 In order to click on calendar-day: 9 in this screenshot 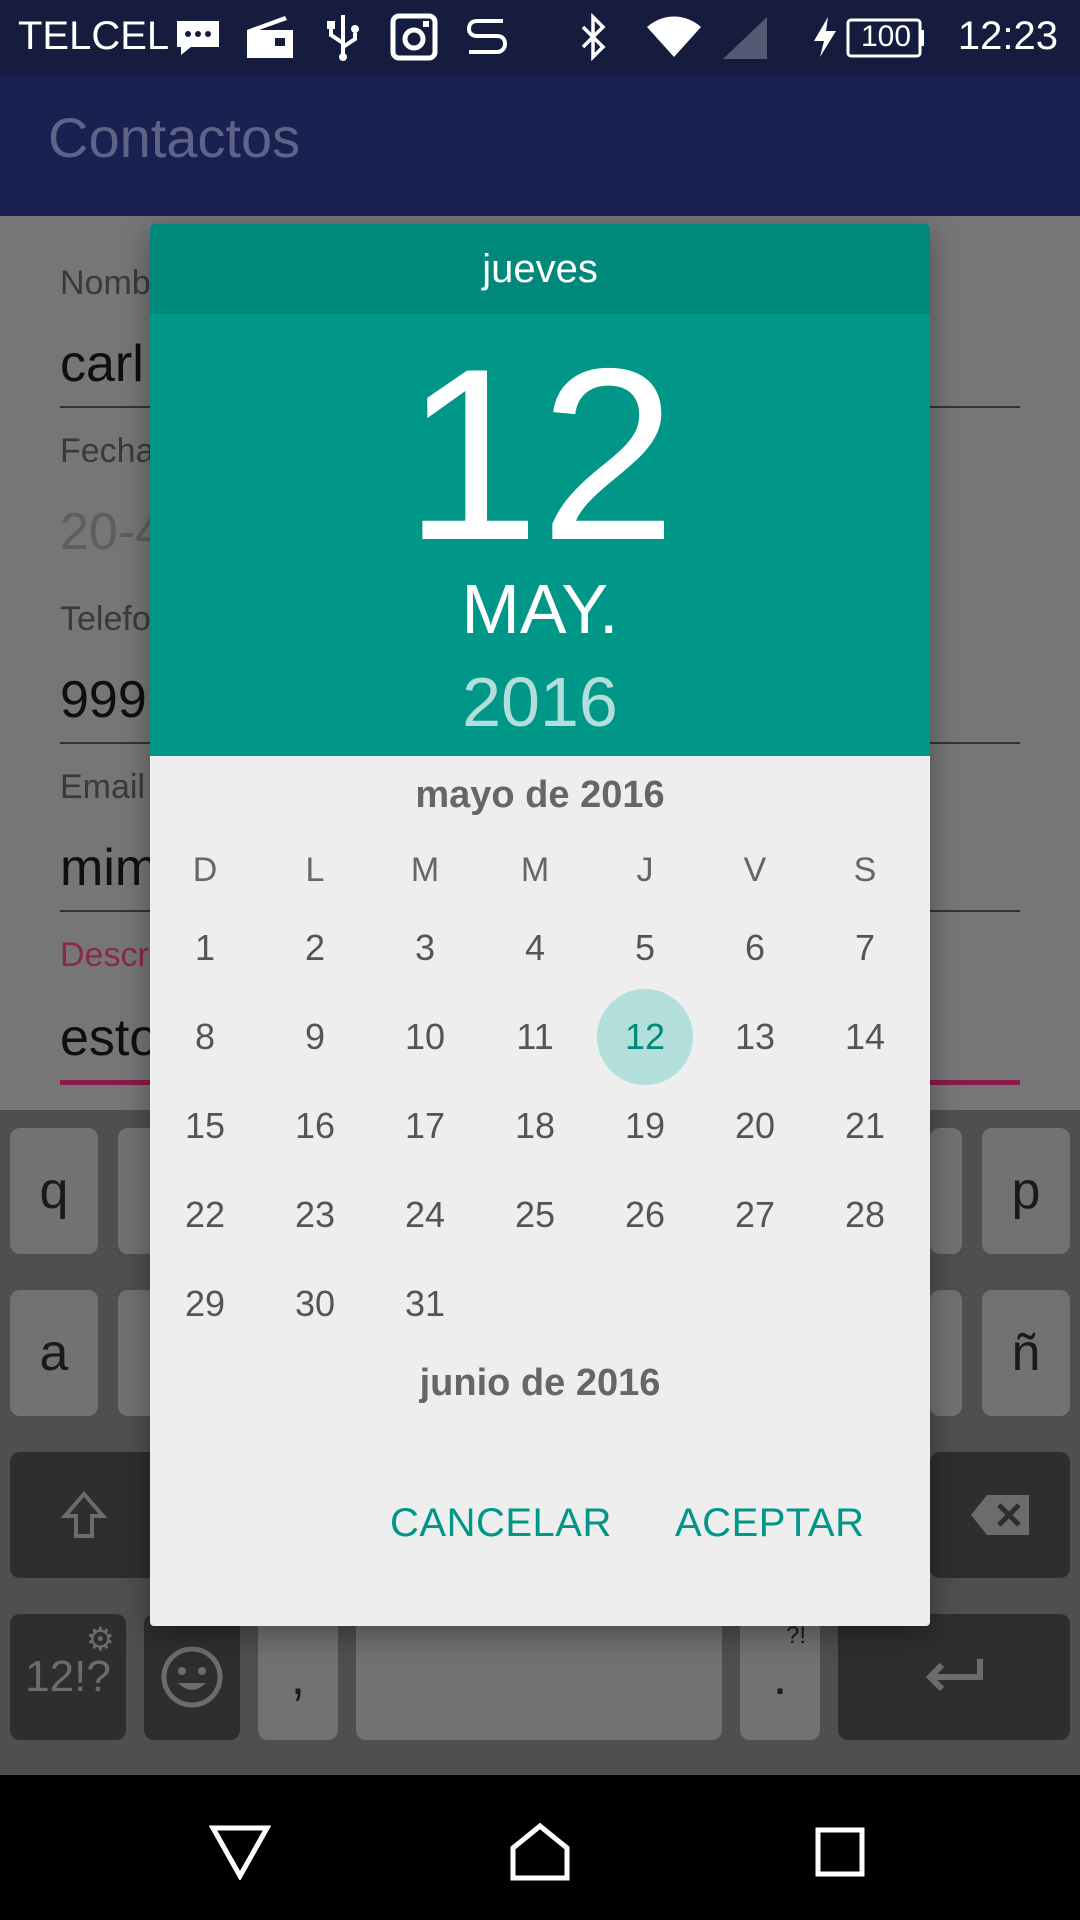, I will do `click(315, 1037)`.